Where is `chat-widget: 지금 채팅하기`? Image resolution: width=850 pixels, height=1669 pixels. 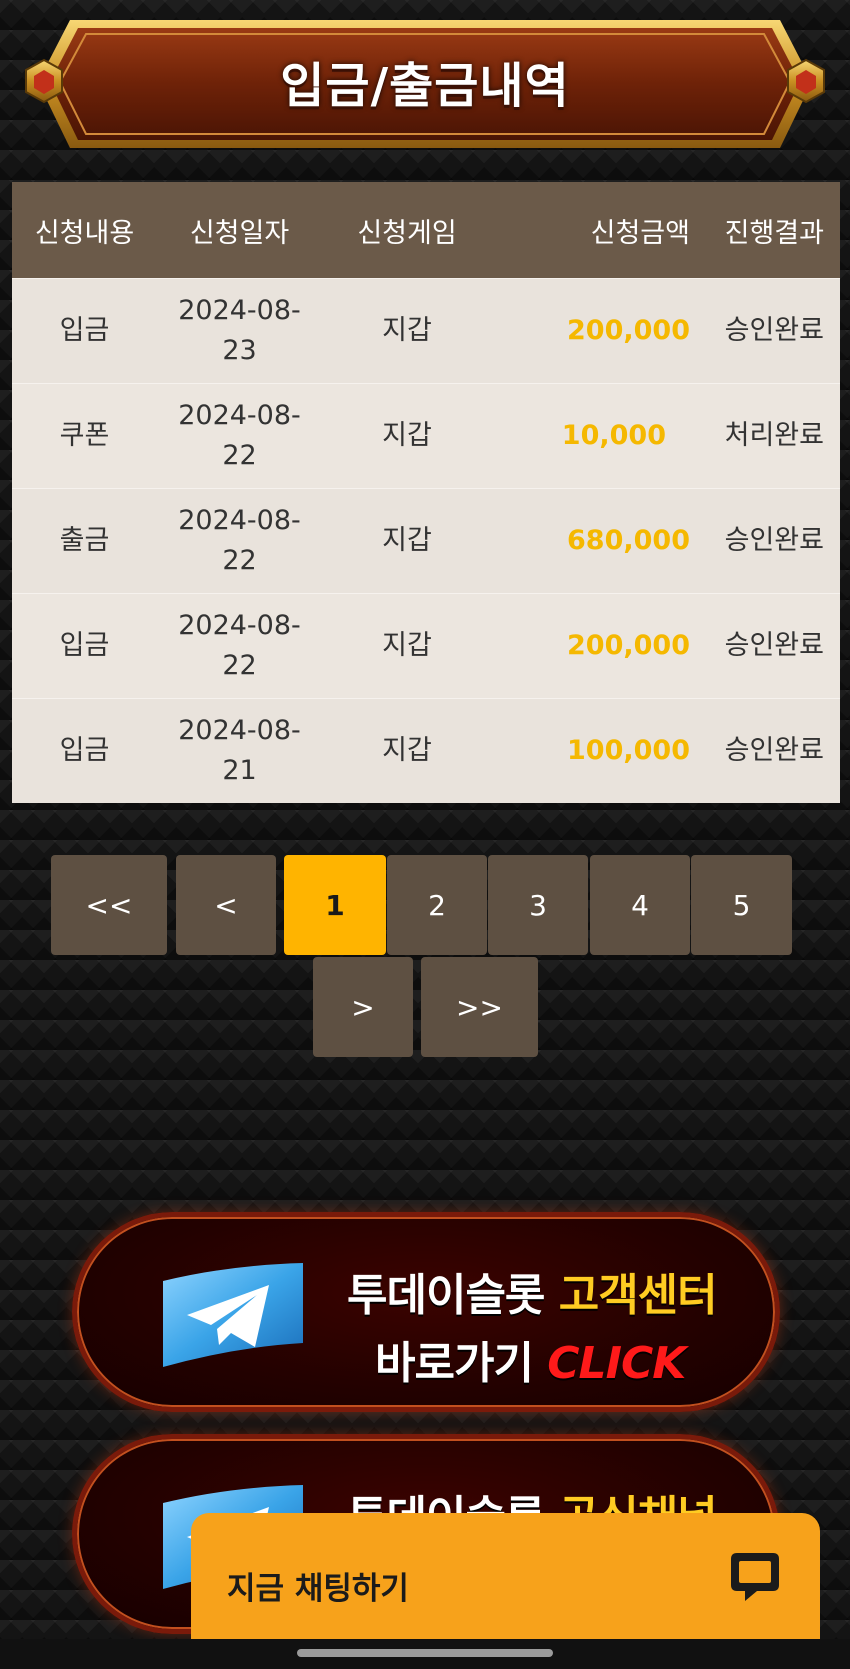
chat-widget: 지금 채팅하기 is located at coordinates (505, 1576).